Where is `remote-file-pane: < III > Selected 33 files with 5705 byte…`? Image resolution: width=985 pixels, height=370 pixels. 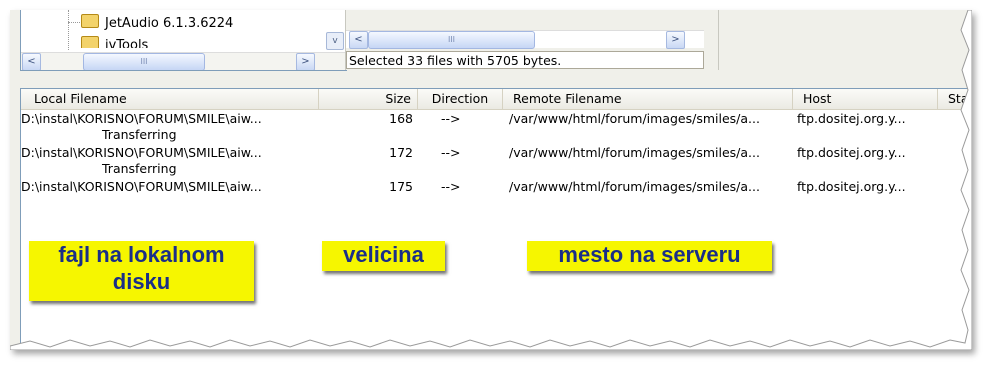 remote-file-pane: < III > Selected 33 files with 5705 byte… is located at coordinates (532, 40).